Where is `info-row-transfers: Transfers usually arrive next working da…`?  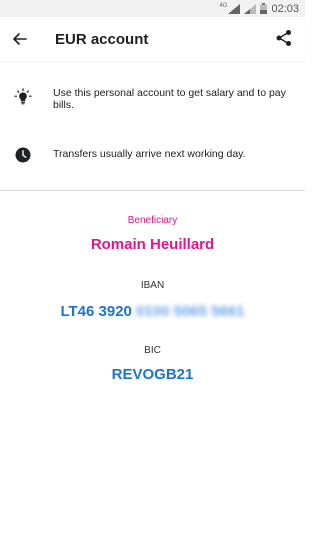 info-row-transfers: Transfers usually arrive next working da… is located at coordinates (152, 155).